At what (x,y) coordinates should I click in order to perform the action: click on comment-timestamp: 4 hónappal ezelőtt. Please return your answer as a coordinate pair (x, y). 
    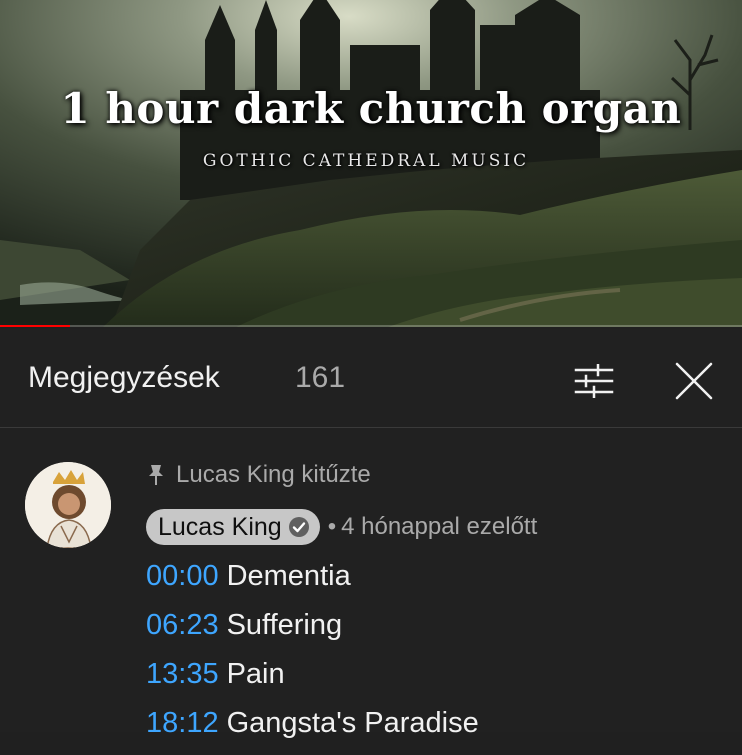
    Looking at the image, I should click on (439, 526).